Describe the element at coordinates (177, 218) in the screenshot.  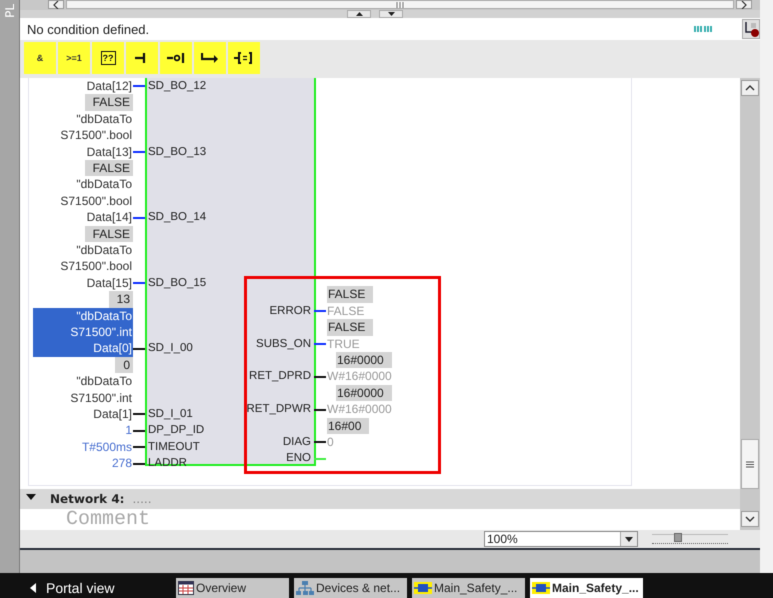
I see `pin-label: SD_BO_14` at that location.